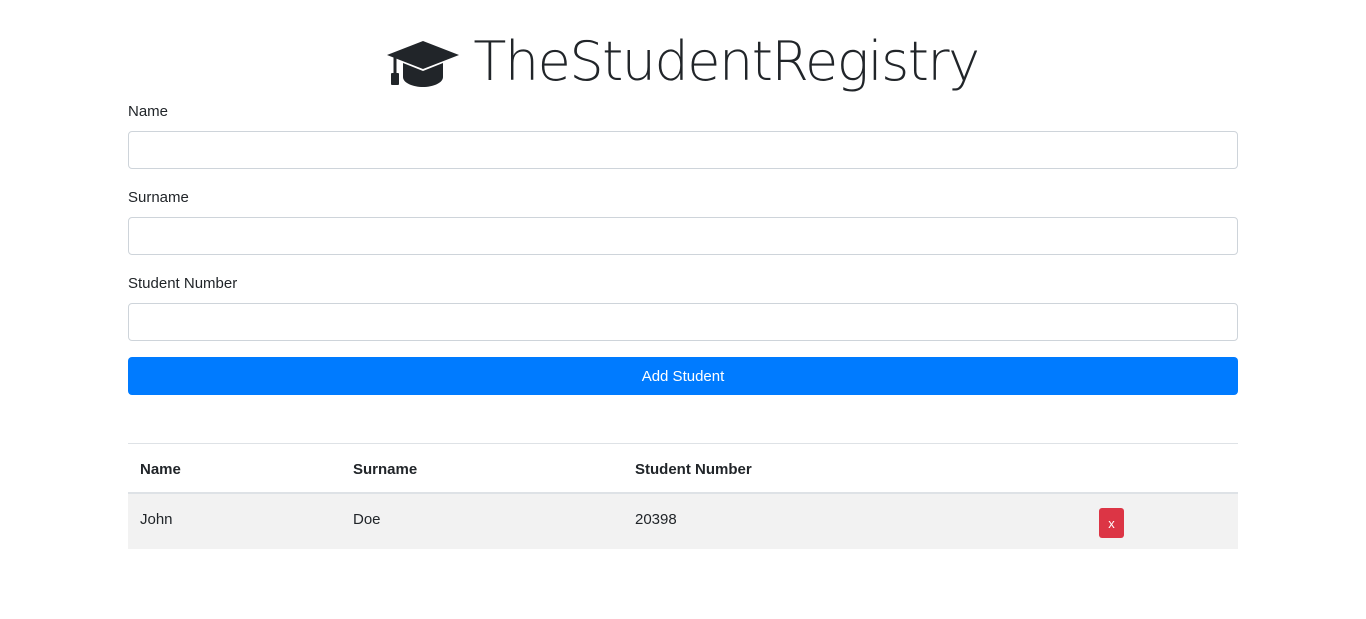 Image resolution: width=1366 pixels, height=619 pixels. I want to click on column-header-surname: Surname, so click(385, 469).